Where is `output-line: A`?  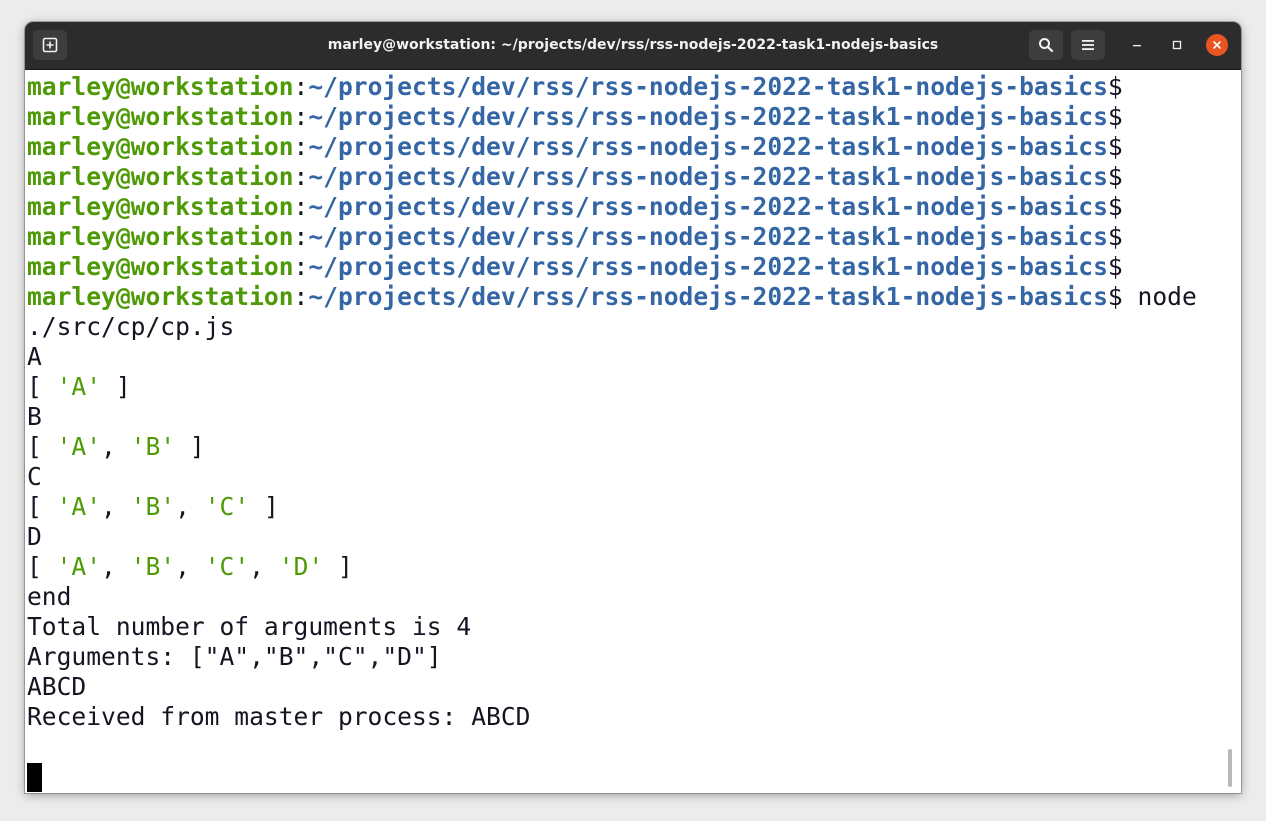 output-line: A is located at coordinates (34, 356).